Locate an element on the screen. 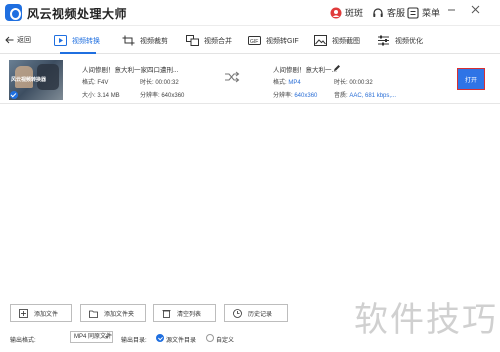  source-resolution-value: 640x360 is located at coordinates (173, 96).